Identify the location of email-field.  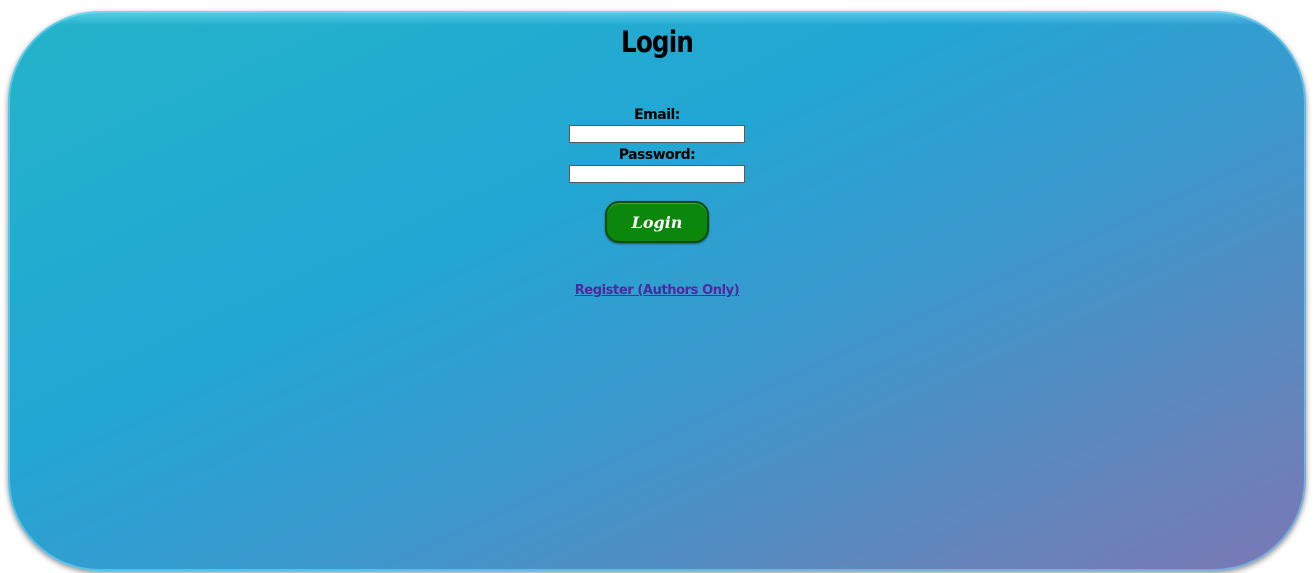
(657, 134).